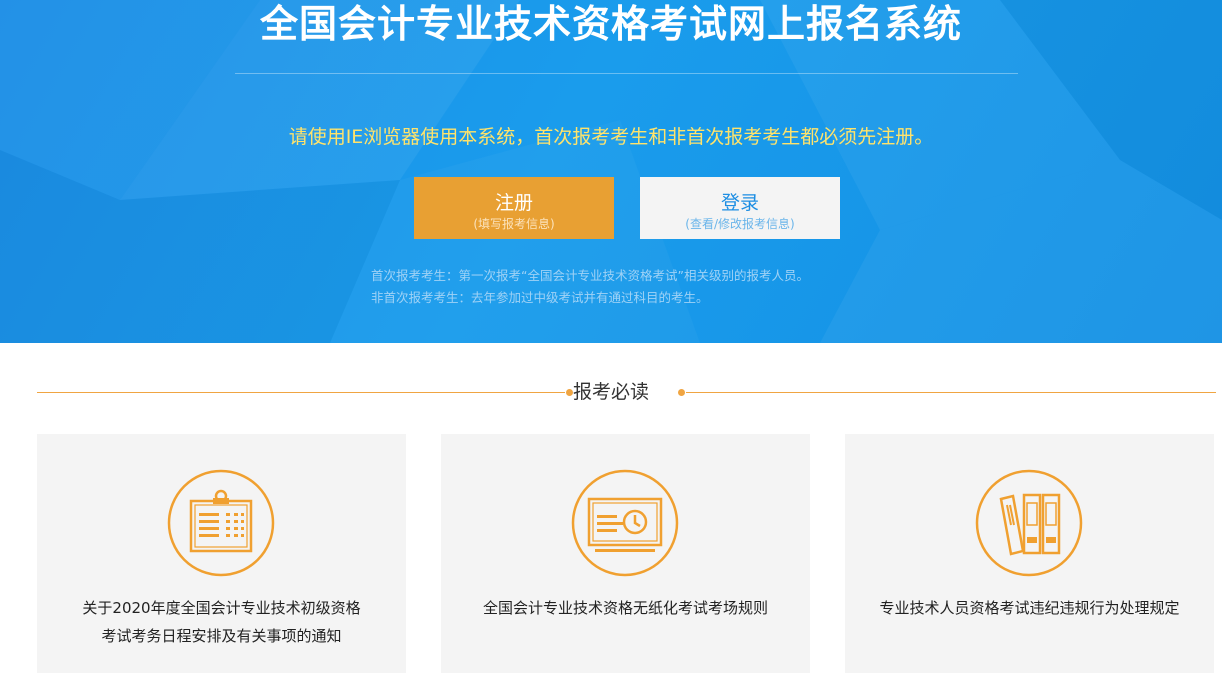  What do you see at coordinates (221, 608) in the screenshot?
I see `notice-card-line: 关于2020年度全国会计专业技术初级资格` at bounding box center [221, 608].